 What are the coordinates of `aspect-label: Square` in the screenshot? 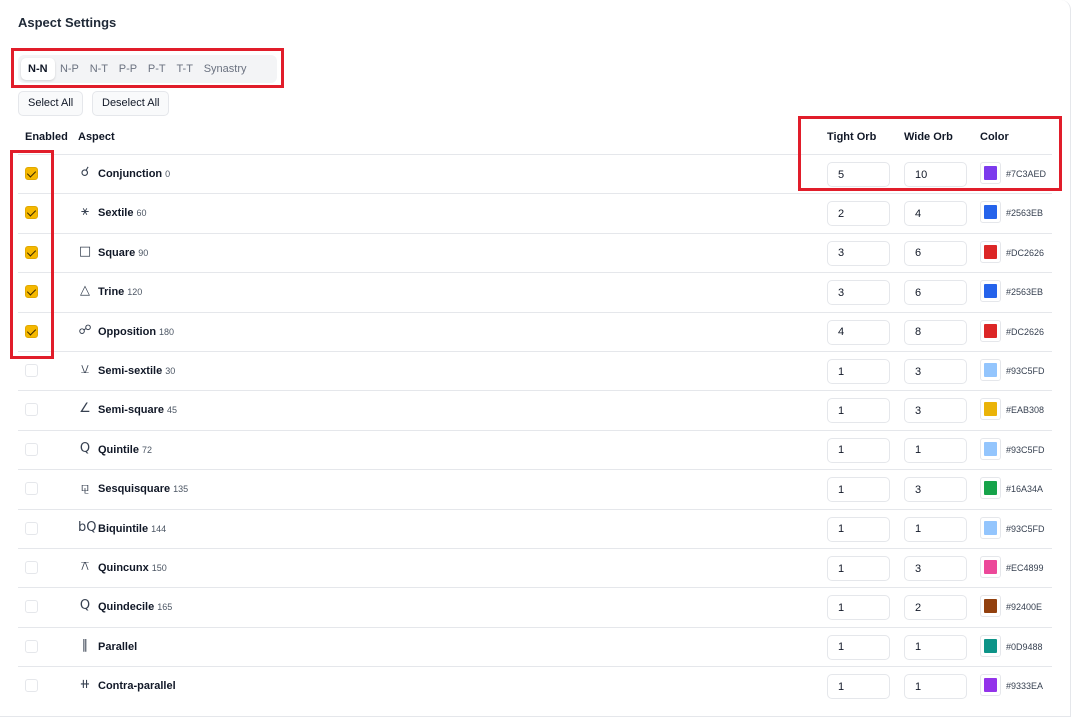 It's located at (117, 252).